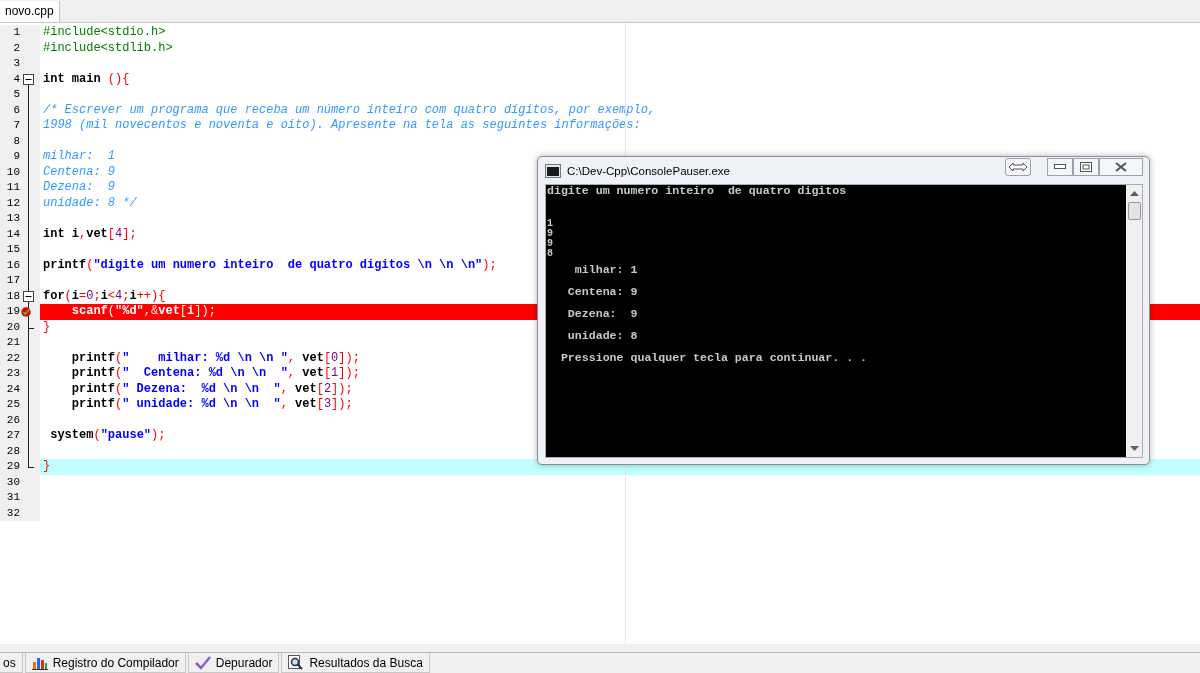 Image resolution: width=1200 pixels, height=673 pixels. What do you see at coordinates (104, 296) in the screenshot?
I see `code-line: for(i=0;i<4;i++){` at bounding box center [104, 296].